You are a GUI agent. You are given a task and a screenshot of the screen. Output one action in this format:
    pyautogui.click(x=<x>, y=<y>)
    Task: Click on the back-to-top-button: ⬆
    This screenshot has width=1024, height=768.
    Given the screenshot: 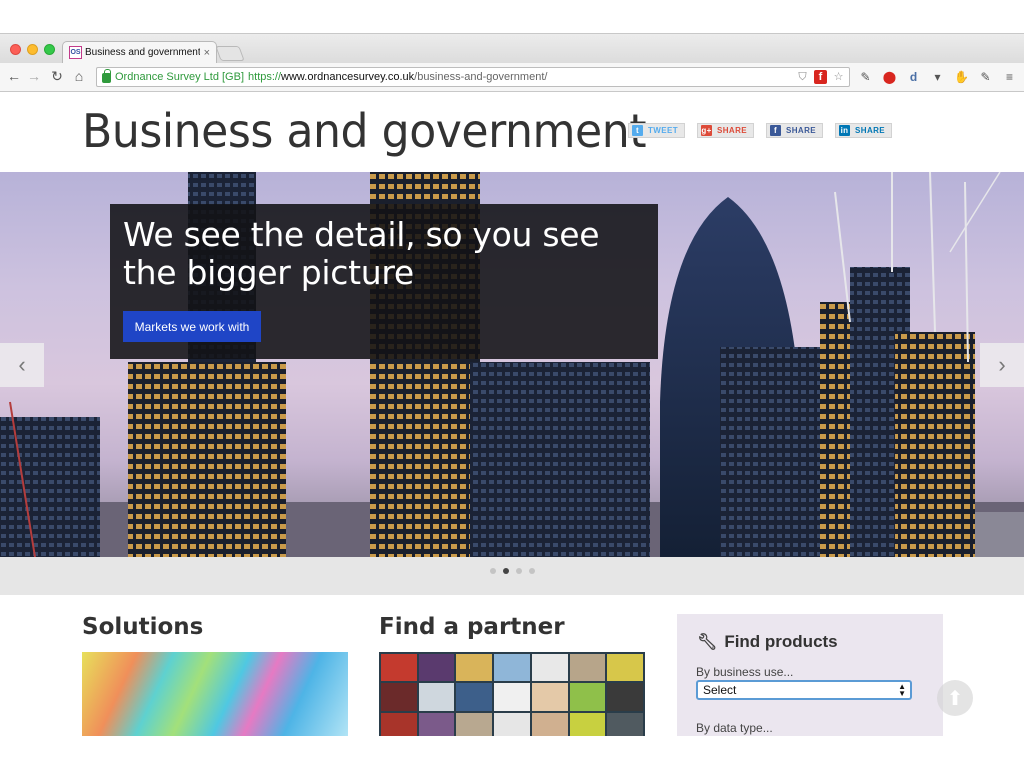 What is the action you would take?
    pyautogui.click(x=955, y=698)
    